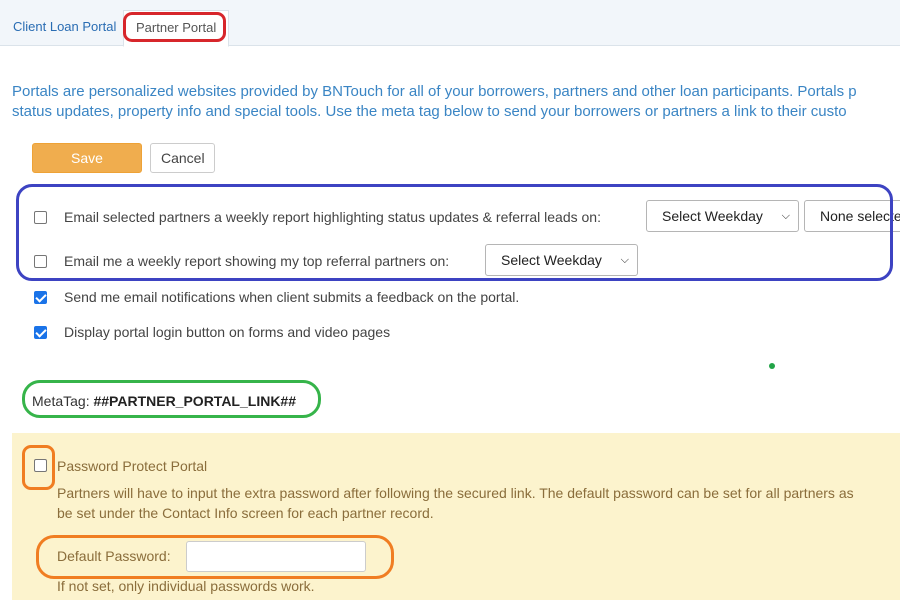  What do you see at coordinates (860, 216) in the screenshot?
I see `partners-multiselect-value: None selecte` at bounding box center [860, 216].